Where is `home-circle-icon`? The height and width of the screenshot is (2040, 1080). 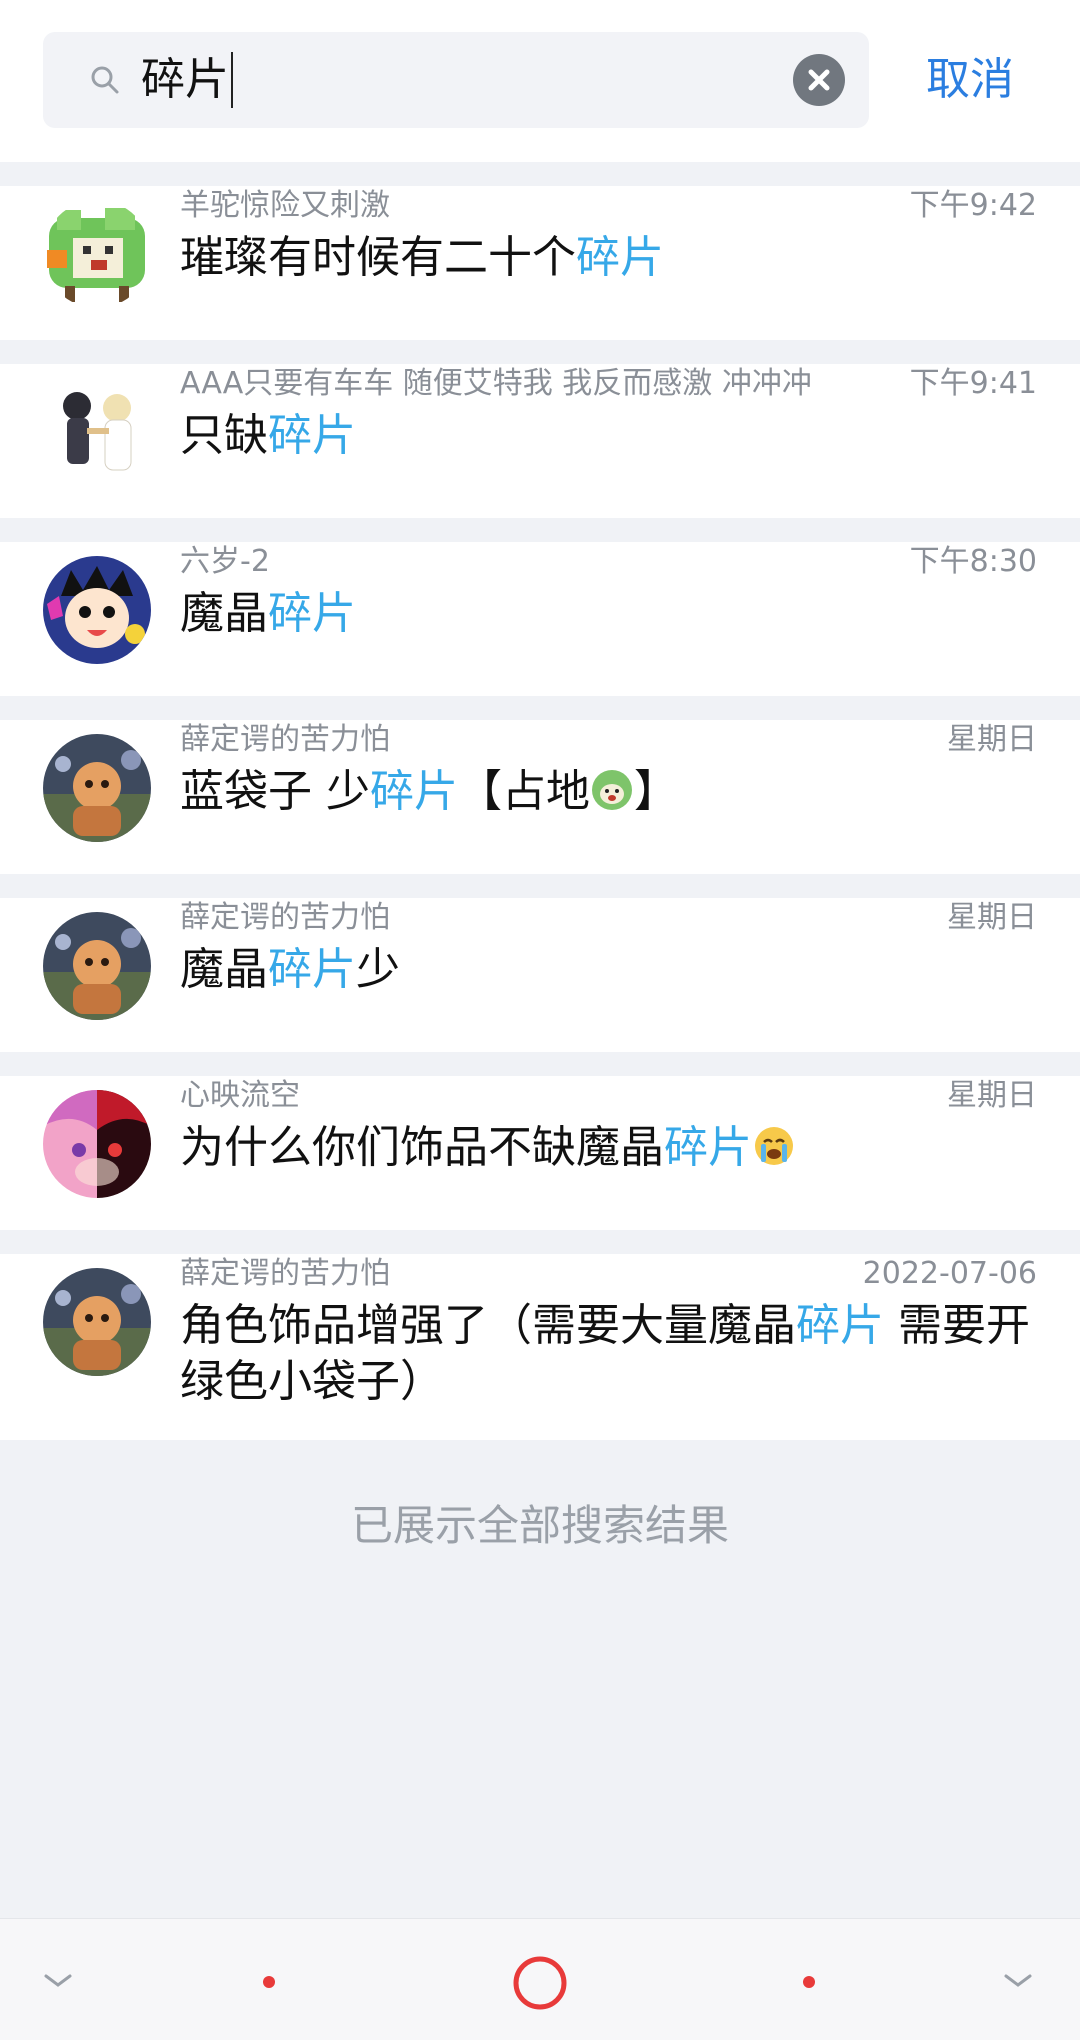 home-circle-icon is located at coordinates (540, 1983).